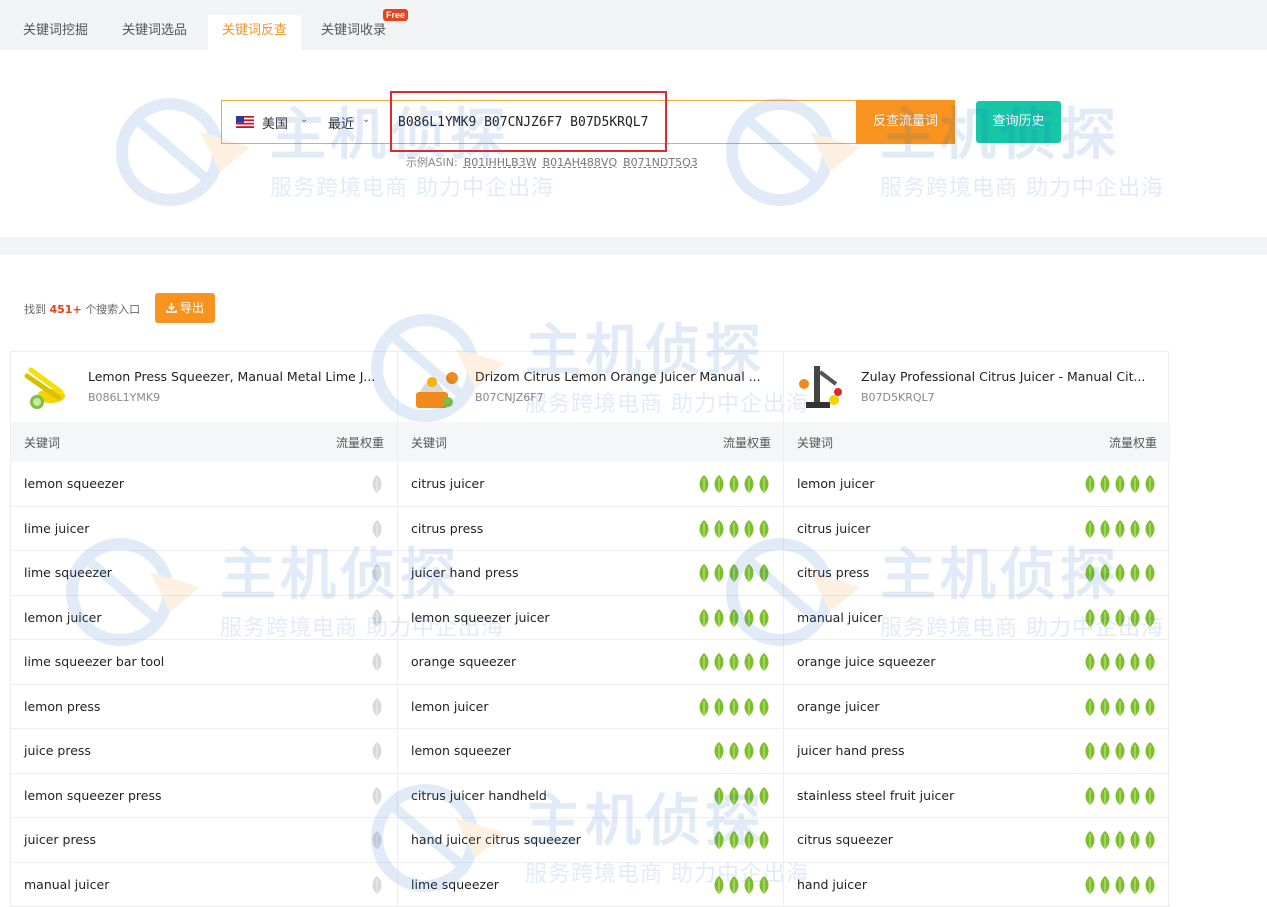 This screenshot has height=907, width=1267. I want to click on tab-keyword-reverse-lookup: 关键词反查, so click(255, 32).